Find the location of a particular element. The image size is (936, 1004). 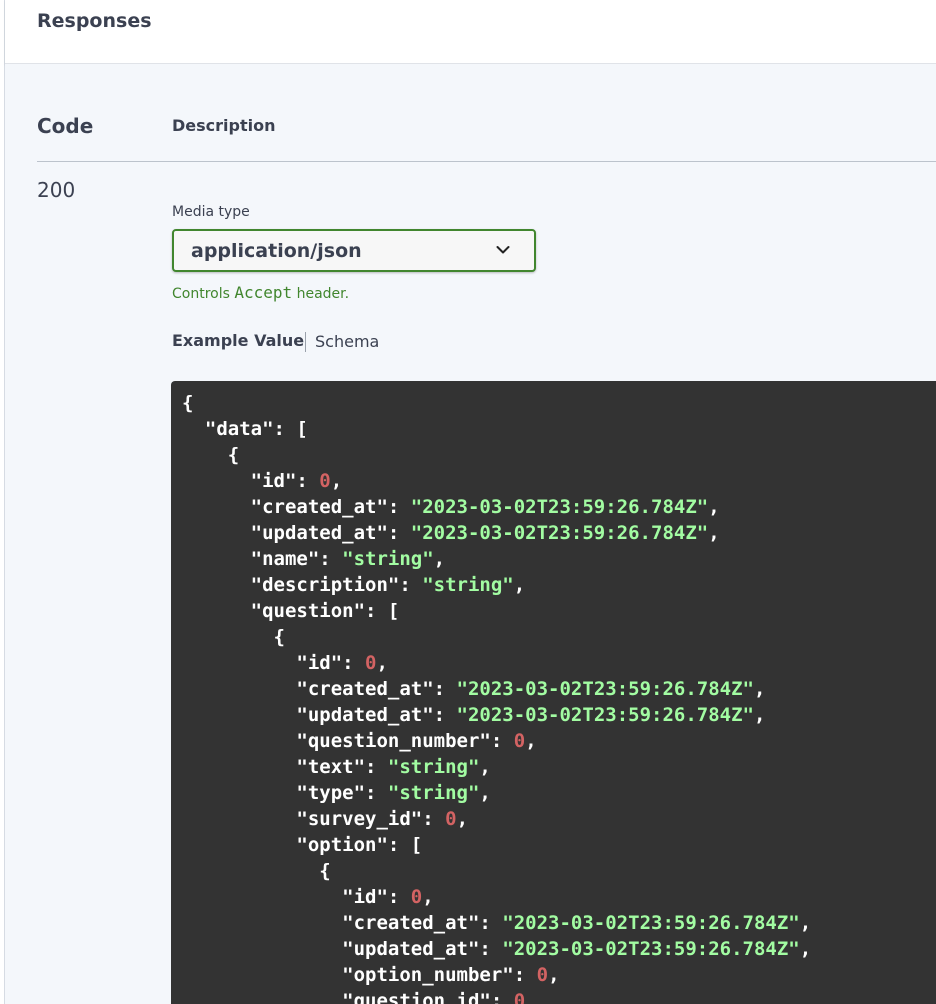

code-punct: "question": [ is located at coordinates (291, 611).